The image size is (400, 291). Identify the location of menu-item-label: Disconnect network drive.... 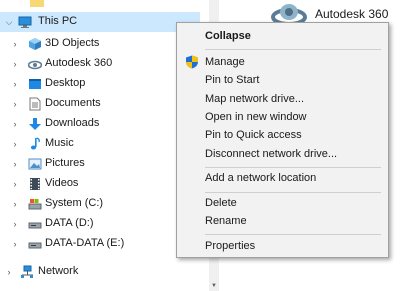
(271, 154).